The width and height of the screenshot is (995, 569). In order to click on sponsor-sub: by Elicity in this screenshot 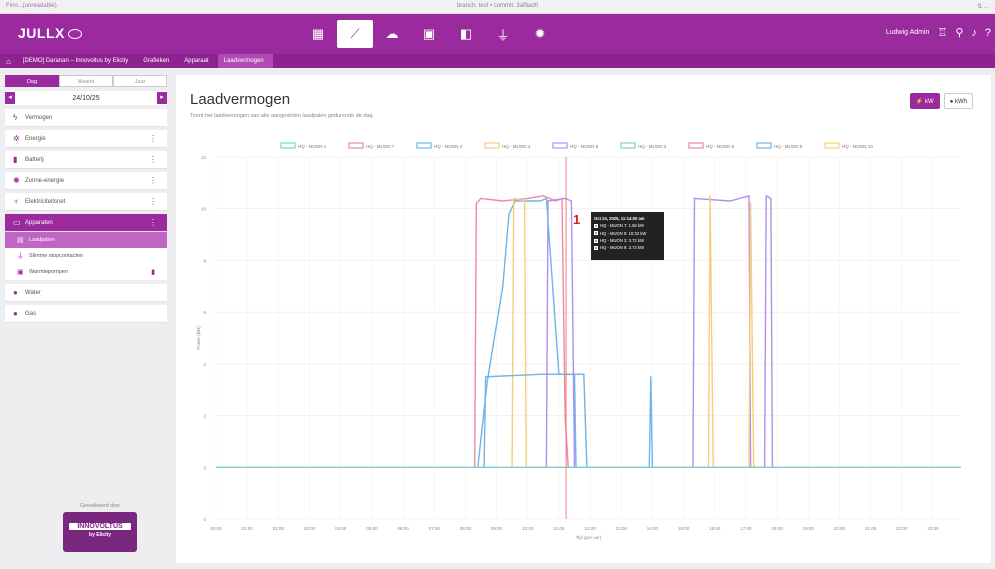, I will do `click(100, 535)`.